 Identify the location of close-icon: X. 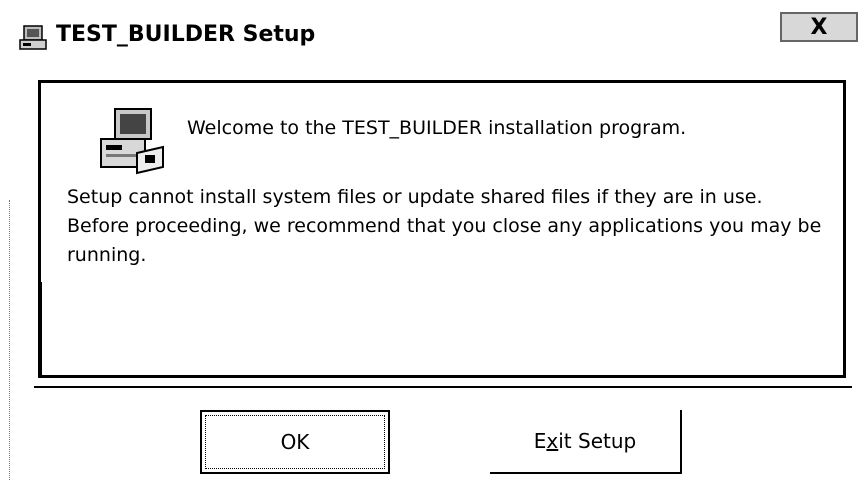
(819, 27).